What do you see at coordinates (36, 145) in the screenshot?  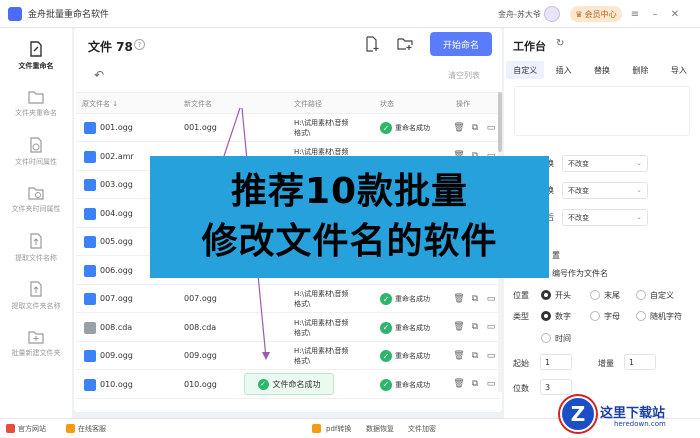 I see `file-time-icon` at bounding box center [36, 145].